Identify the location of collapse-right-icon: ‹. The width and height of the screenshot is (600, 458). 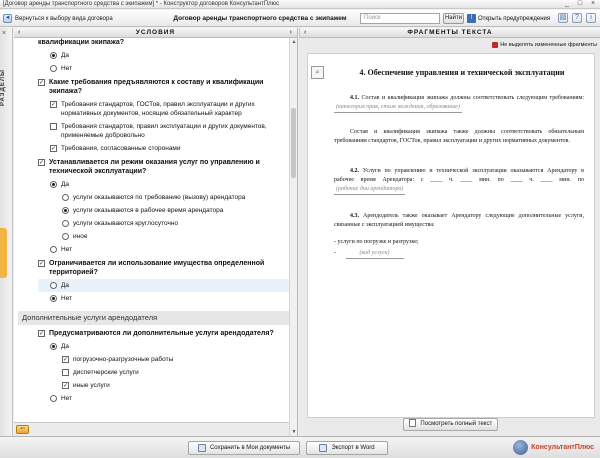
(305, 33).